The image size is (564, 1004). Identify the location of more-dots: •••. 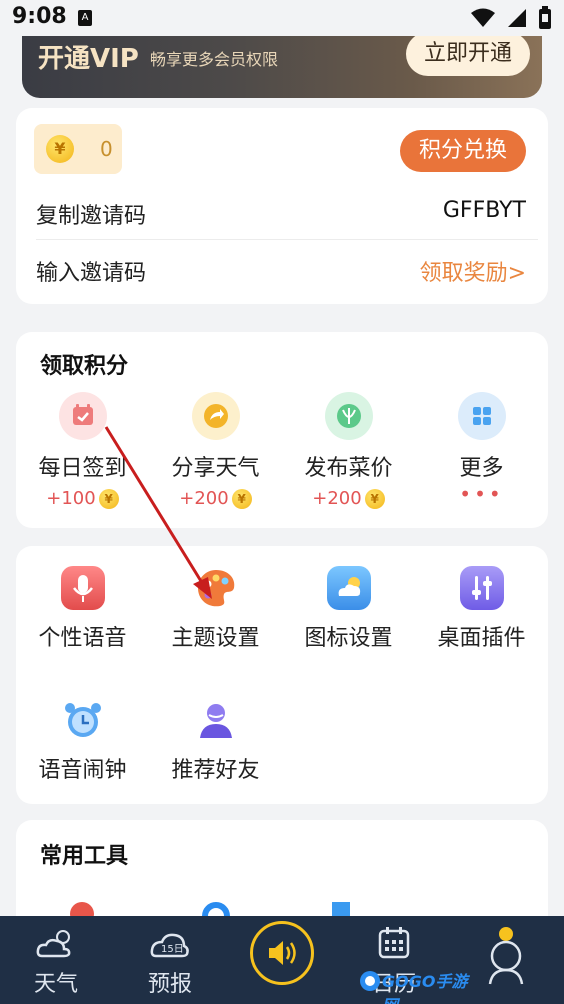
(481, 494).